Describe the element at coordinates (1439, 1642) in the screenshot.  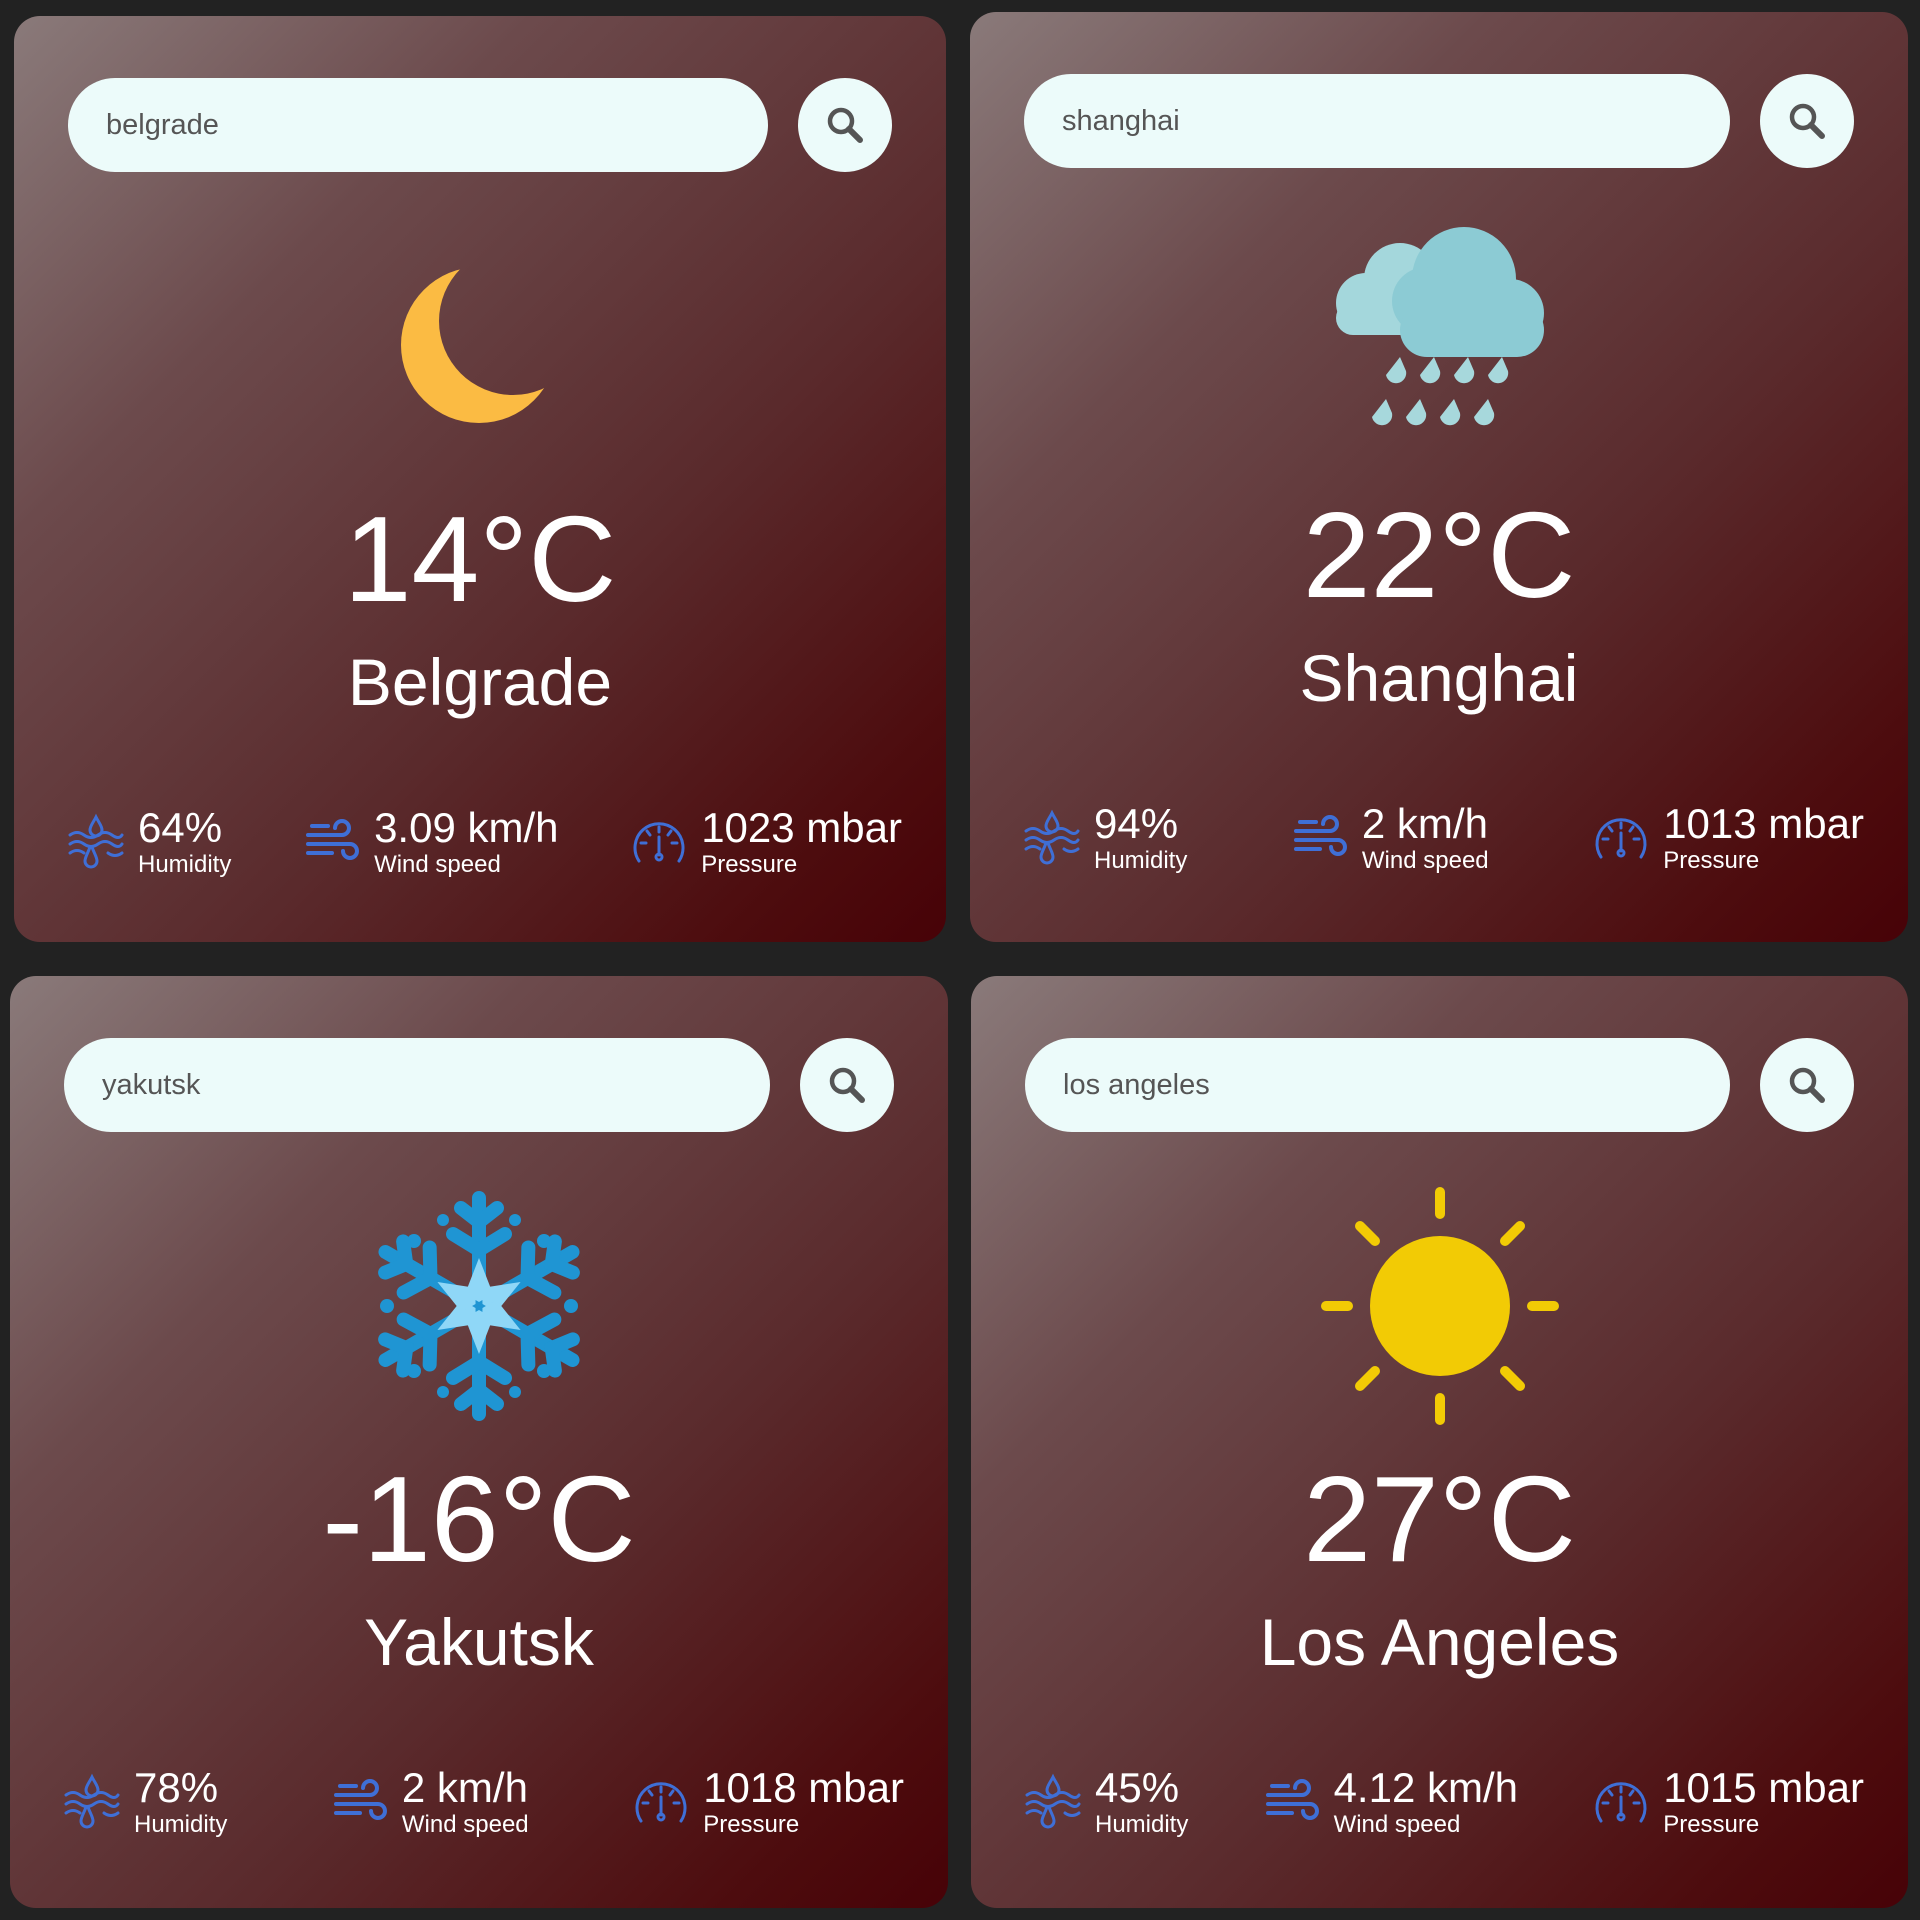
I see `city-name: Los Angeles` at that location.